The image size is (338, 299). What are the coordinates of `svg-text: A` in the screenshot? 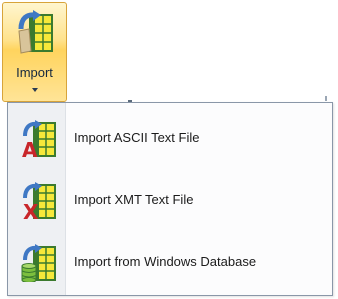 It's located at (30, 148).